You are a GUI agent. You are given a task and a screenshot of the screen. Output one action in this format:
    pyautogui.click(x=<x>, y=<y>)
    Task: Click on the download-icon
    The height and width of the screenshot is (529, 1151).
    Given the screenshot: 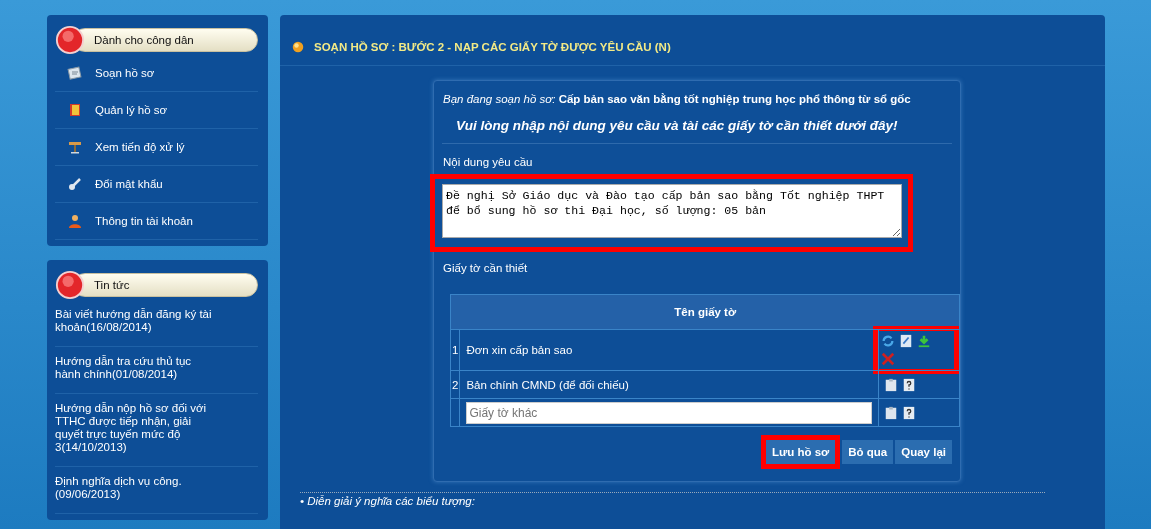 What is the action you would take?
    pyautogui.click(x=924, y=341)
    